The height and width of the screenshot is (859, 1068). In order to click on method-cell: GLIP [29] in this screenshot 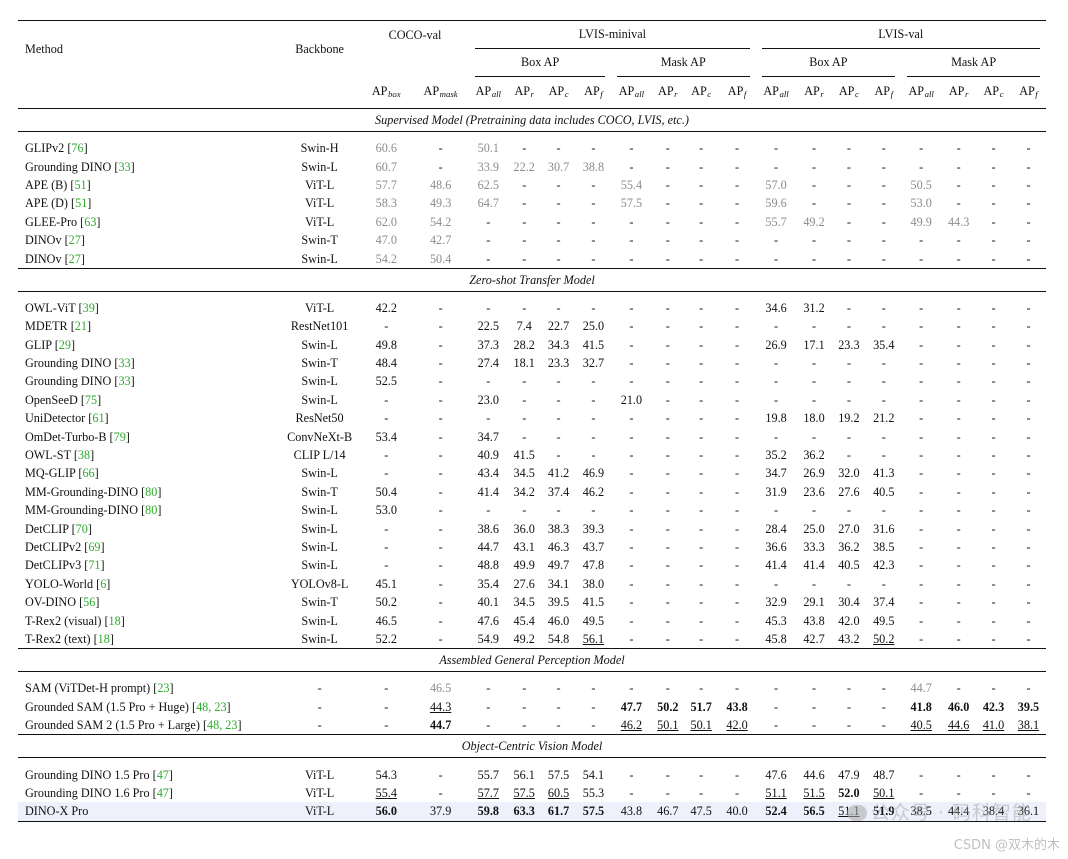, I will do `click(50, 344)`.